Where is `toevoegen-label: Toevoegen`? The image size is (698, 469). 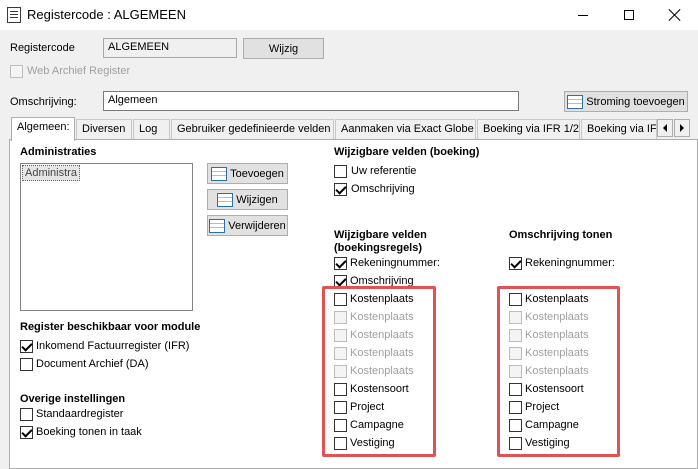
toevoegen-label: Toevoegen is located at coordinates (257, 173).